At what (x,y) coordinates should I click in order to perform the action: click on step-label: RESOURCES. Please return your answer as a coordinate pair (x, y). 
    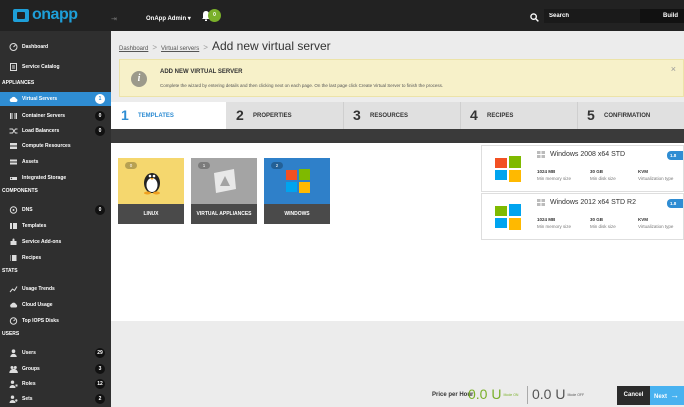
    Looking at the image, I should click on (389, 116).